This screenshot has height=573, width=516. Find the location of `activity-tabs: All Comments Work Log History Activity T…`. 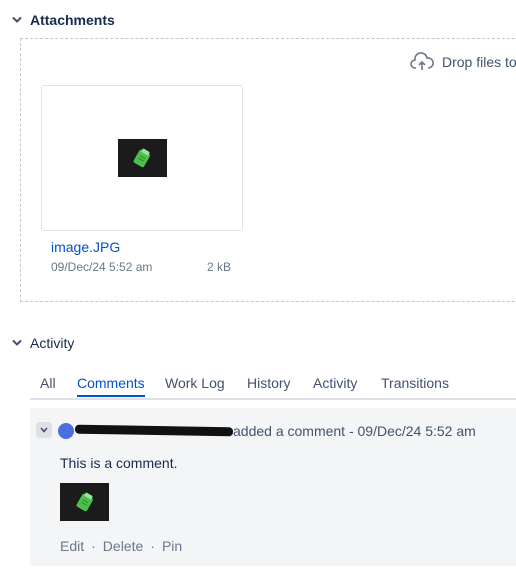

activity-tabs: All Comments Work Log History Activity T… is located at coordinates (273, 387).